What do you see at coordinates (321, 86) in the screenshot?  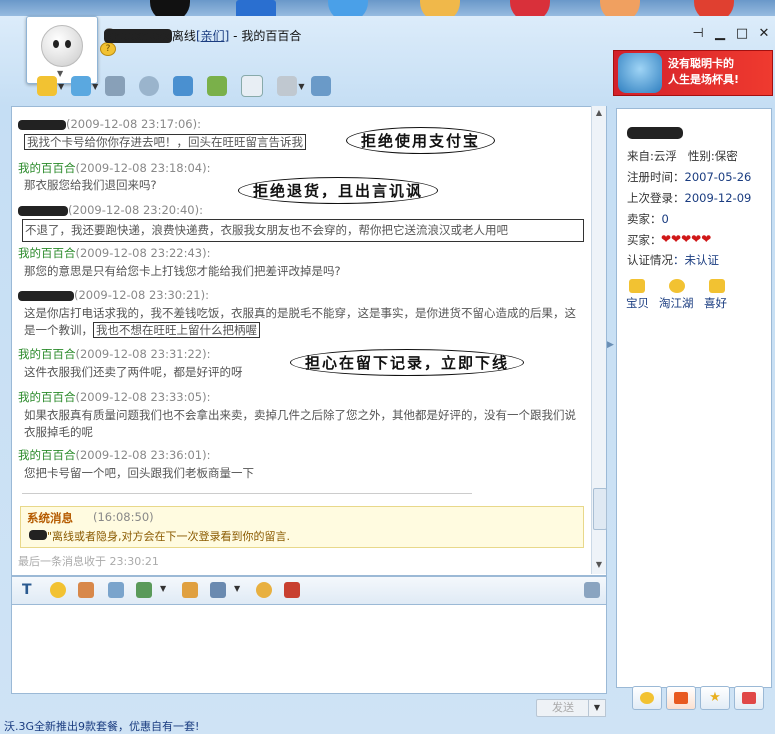 I see `history-icon` at bounding box center [321, 86].